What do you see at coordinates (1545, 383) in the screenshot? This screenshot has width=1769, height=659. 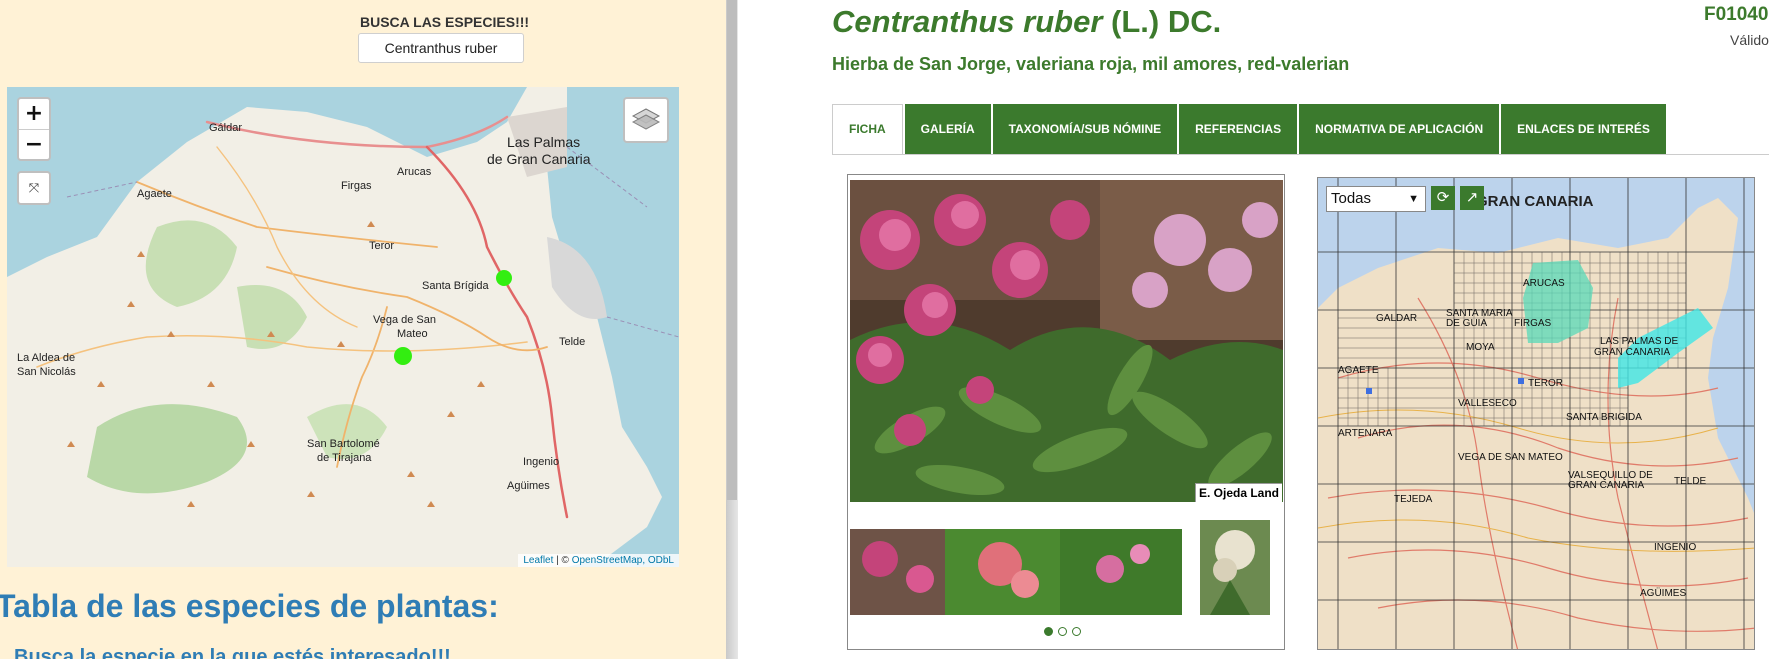 I see `map-place-teror: TEROR` at bounding box center [1545, 383].